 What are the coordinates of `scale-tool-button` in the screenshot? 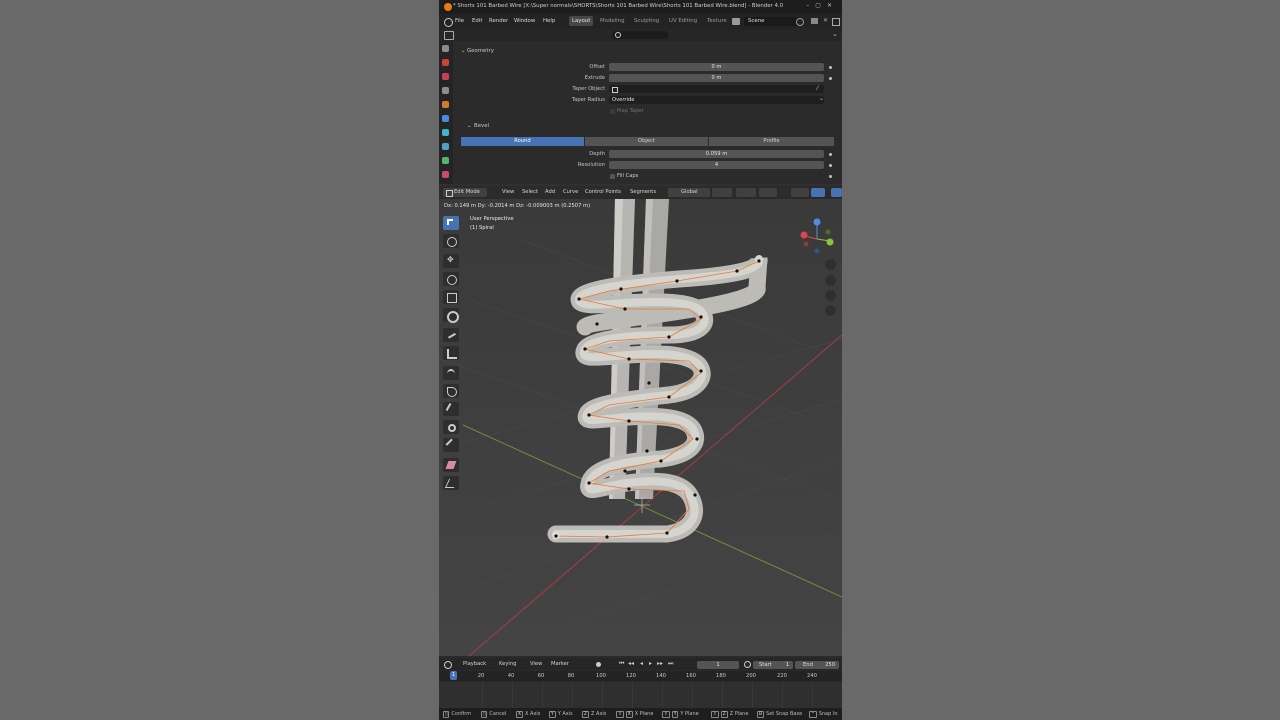 It's located at (451, 297).